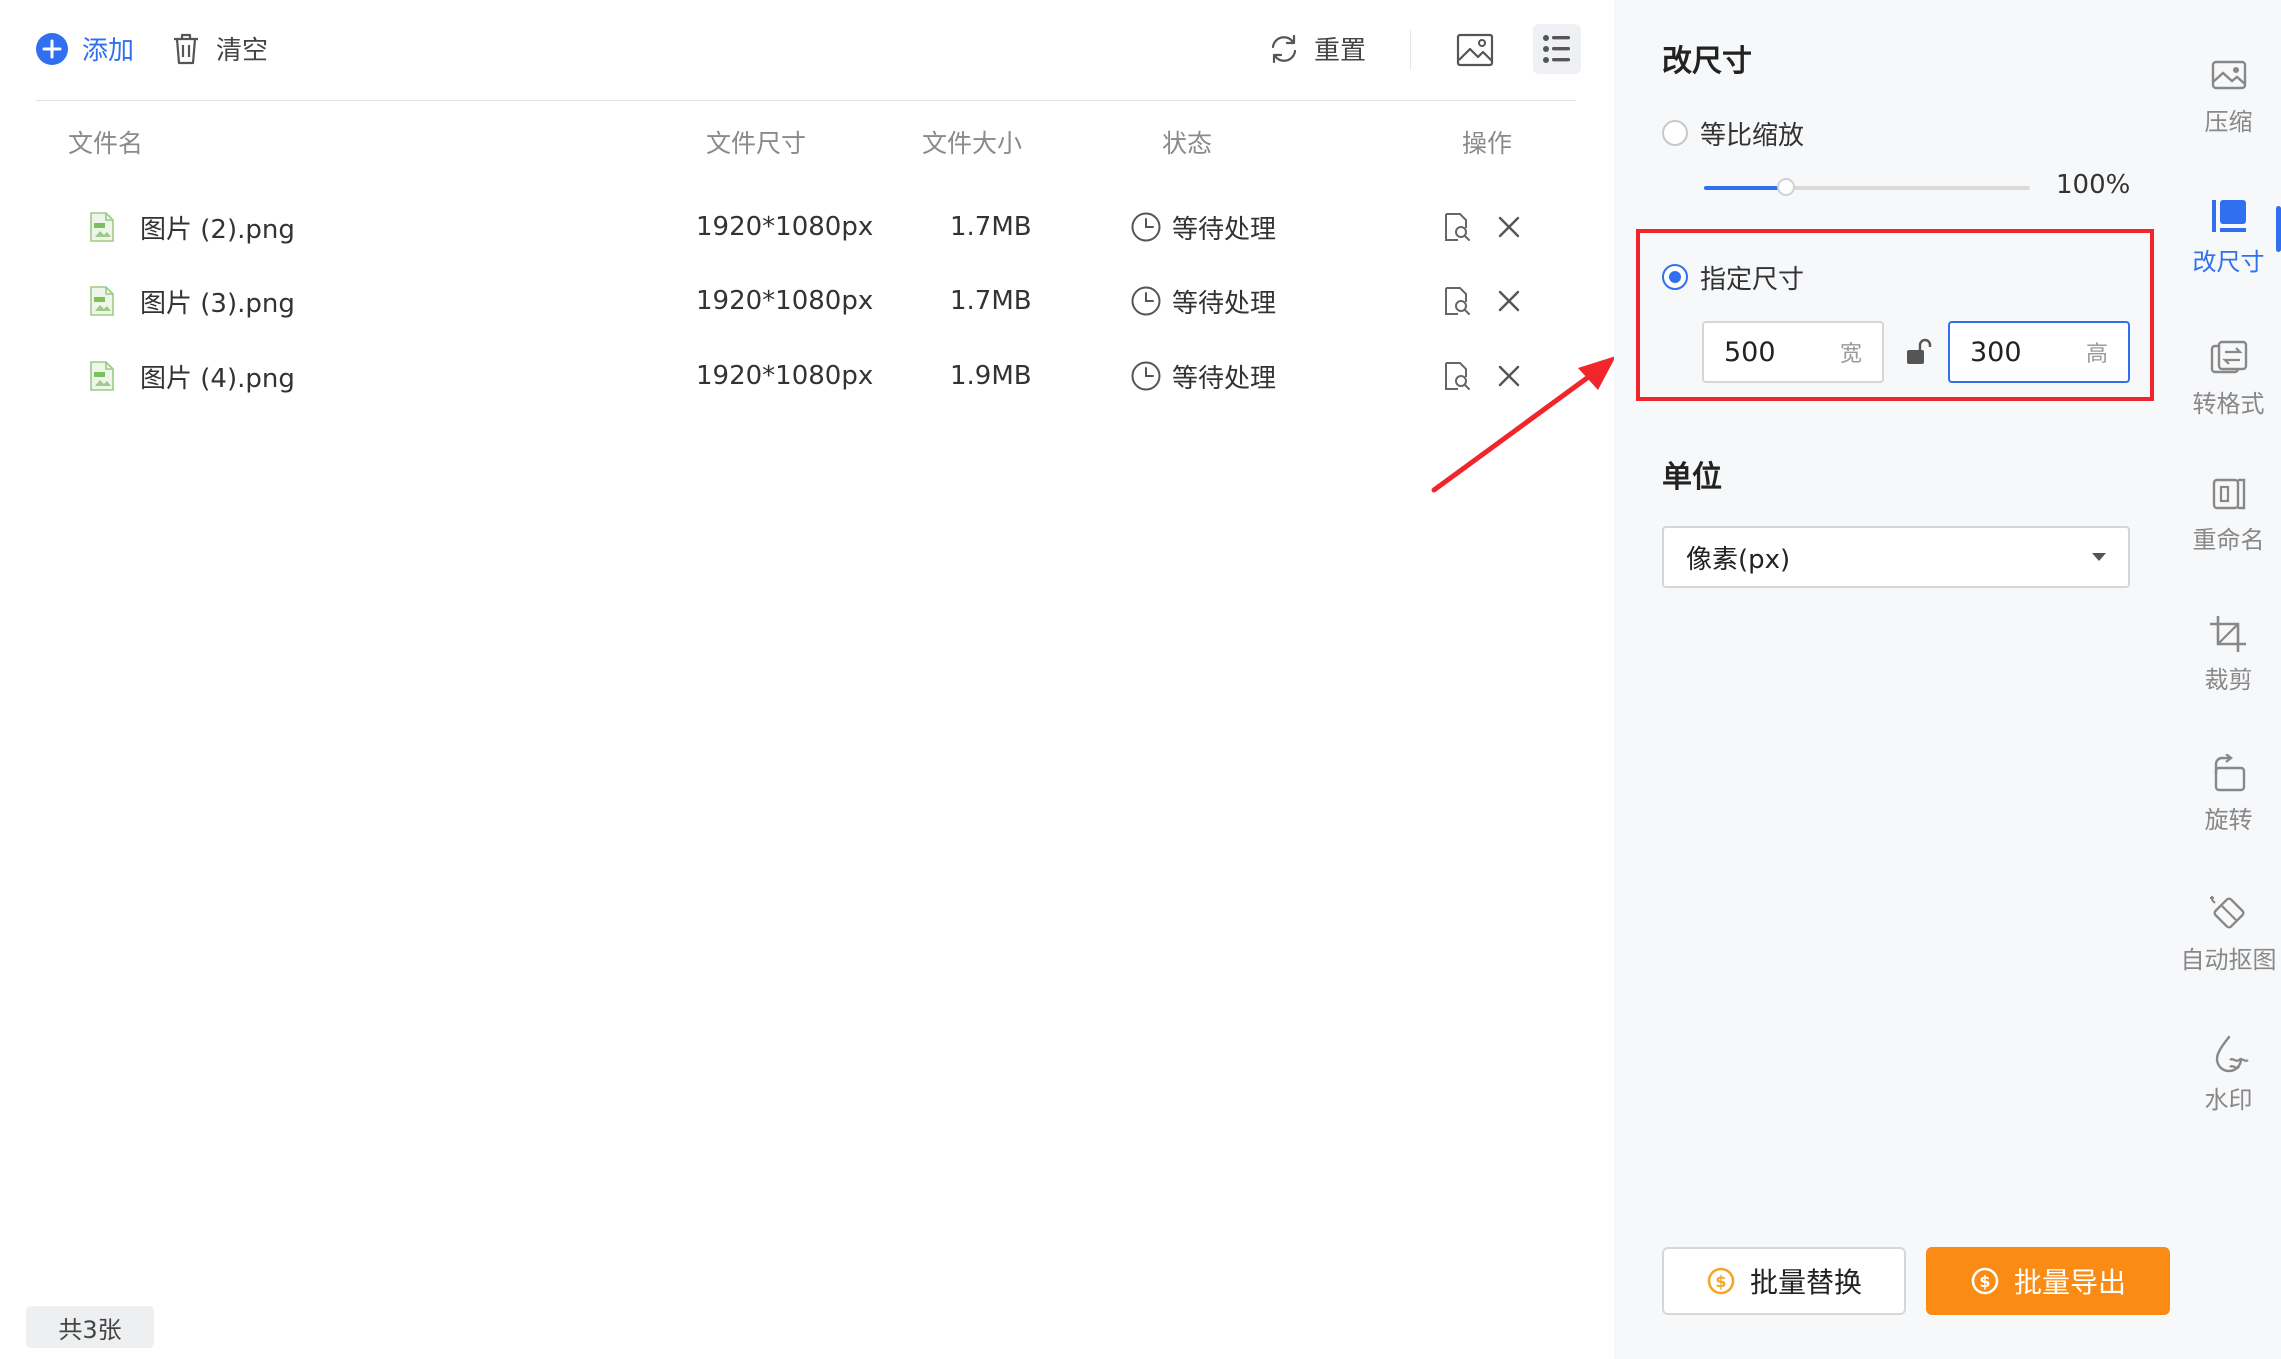  Describe the element at coordinates (972, 143) in the screenshot. I see `header-filesize: 文件大小` at that location.